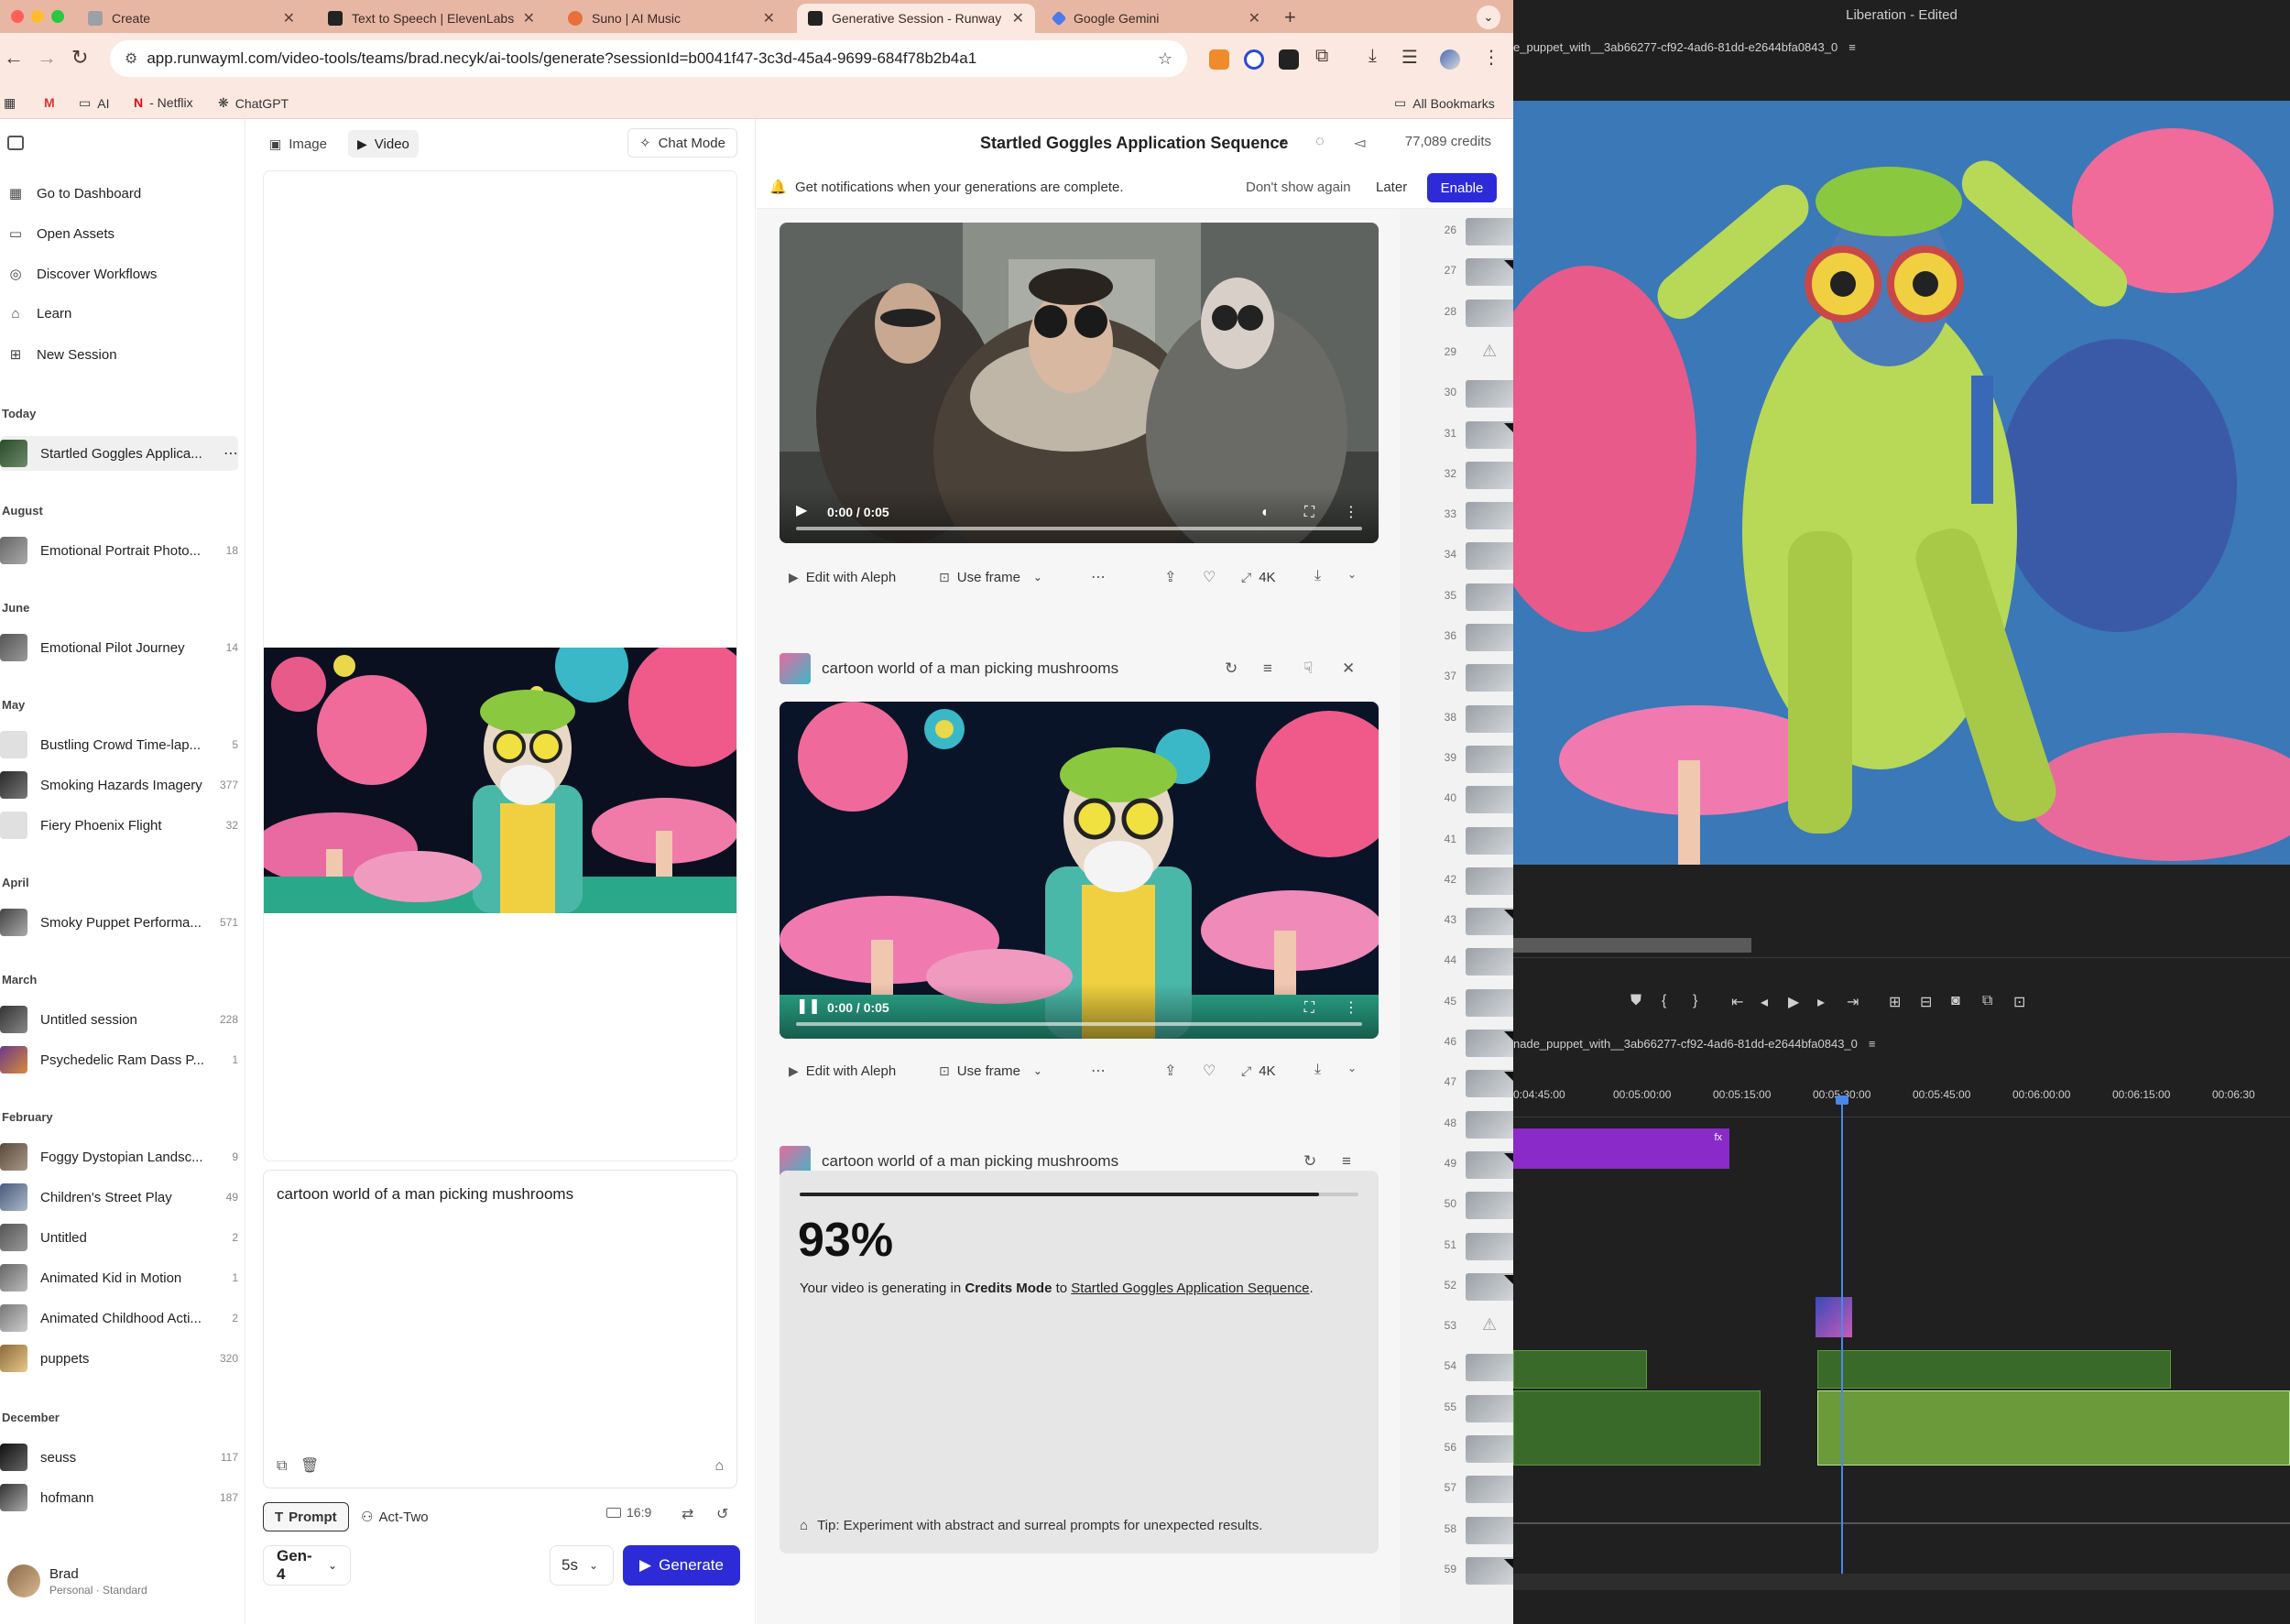 The width and height of the screenshot is (2290, 1624). I want to click on page-title: Startled Goggles Application Sequence, so click(1134, 143).